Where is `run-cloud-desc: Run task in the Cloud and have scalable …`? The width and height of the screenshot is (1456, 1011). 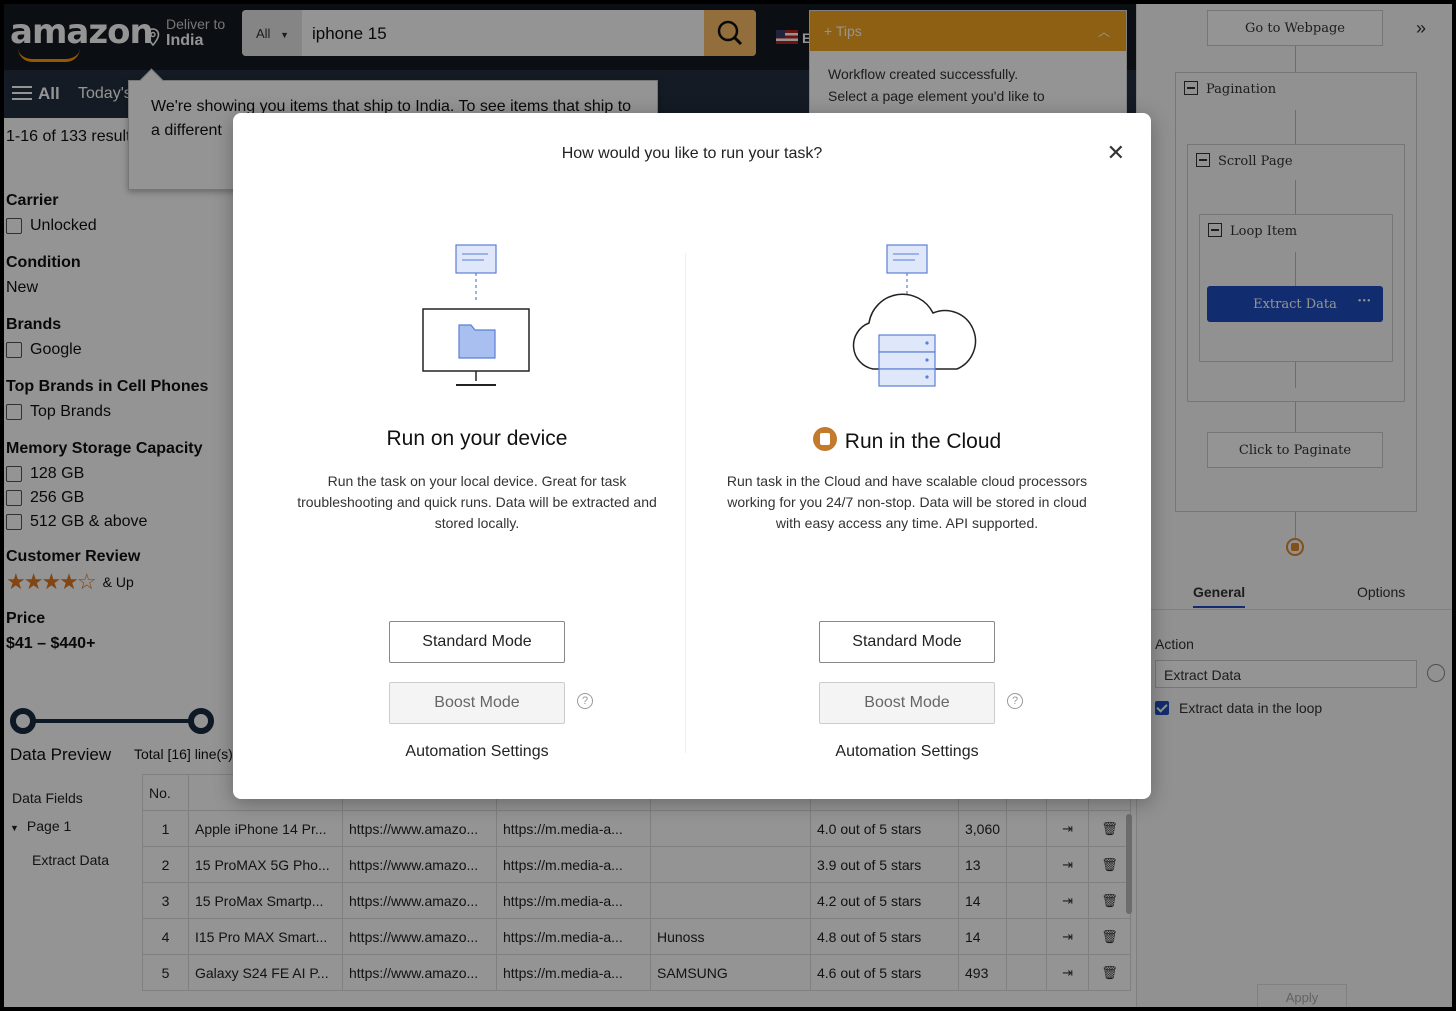
run-cloud-desc: Run task in the Cloud and have scalable … is located at coordinates (907, 502).